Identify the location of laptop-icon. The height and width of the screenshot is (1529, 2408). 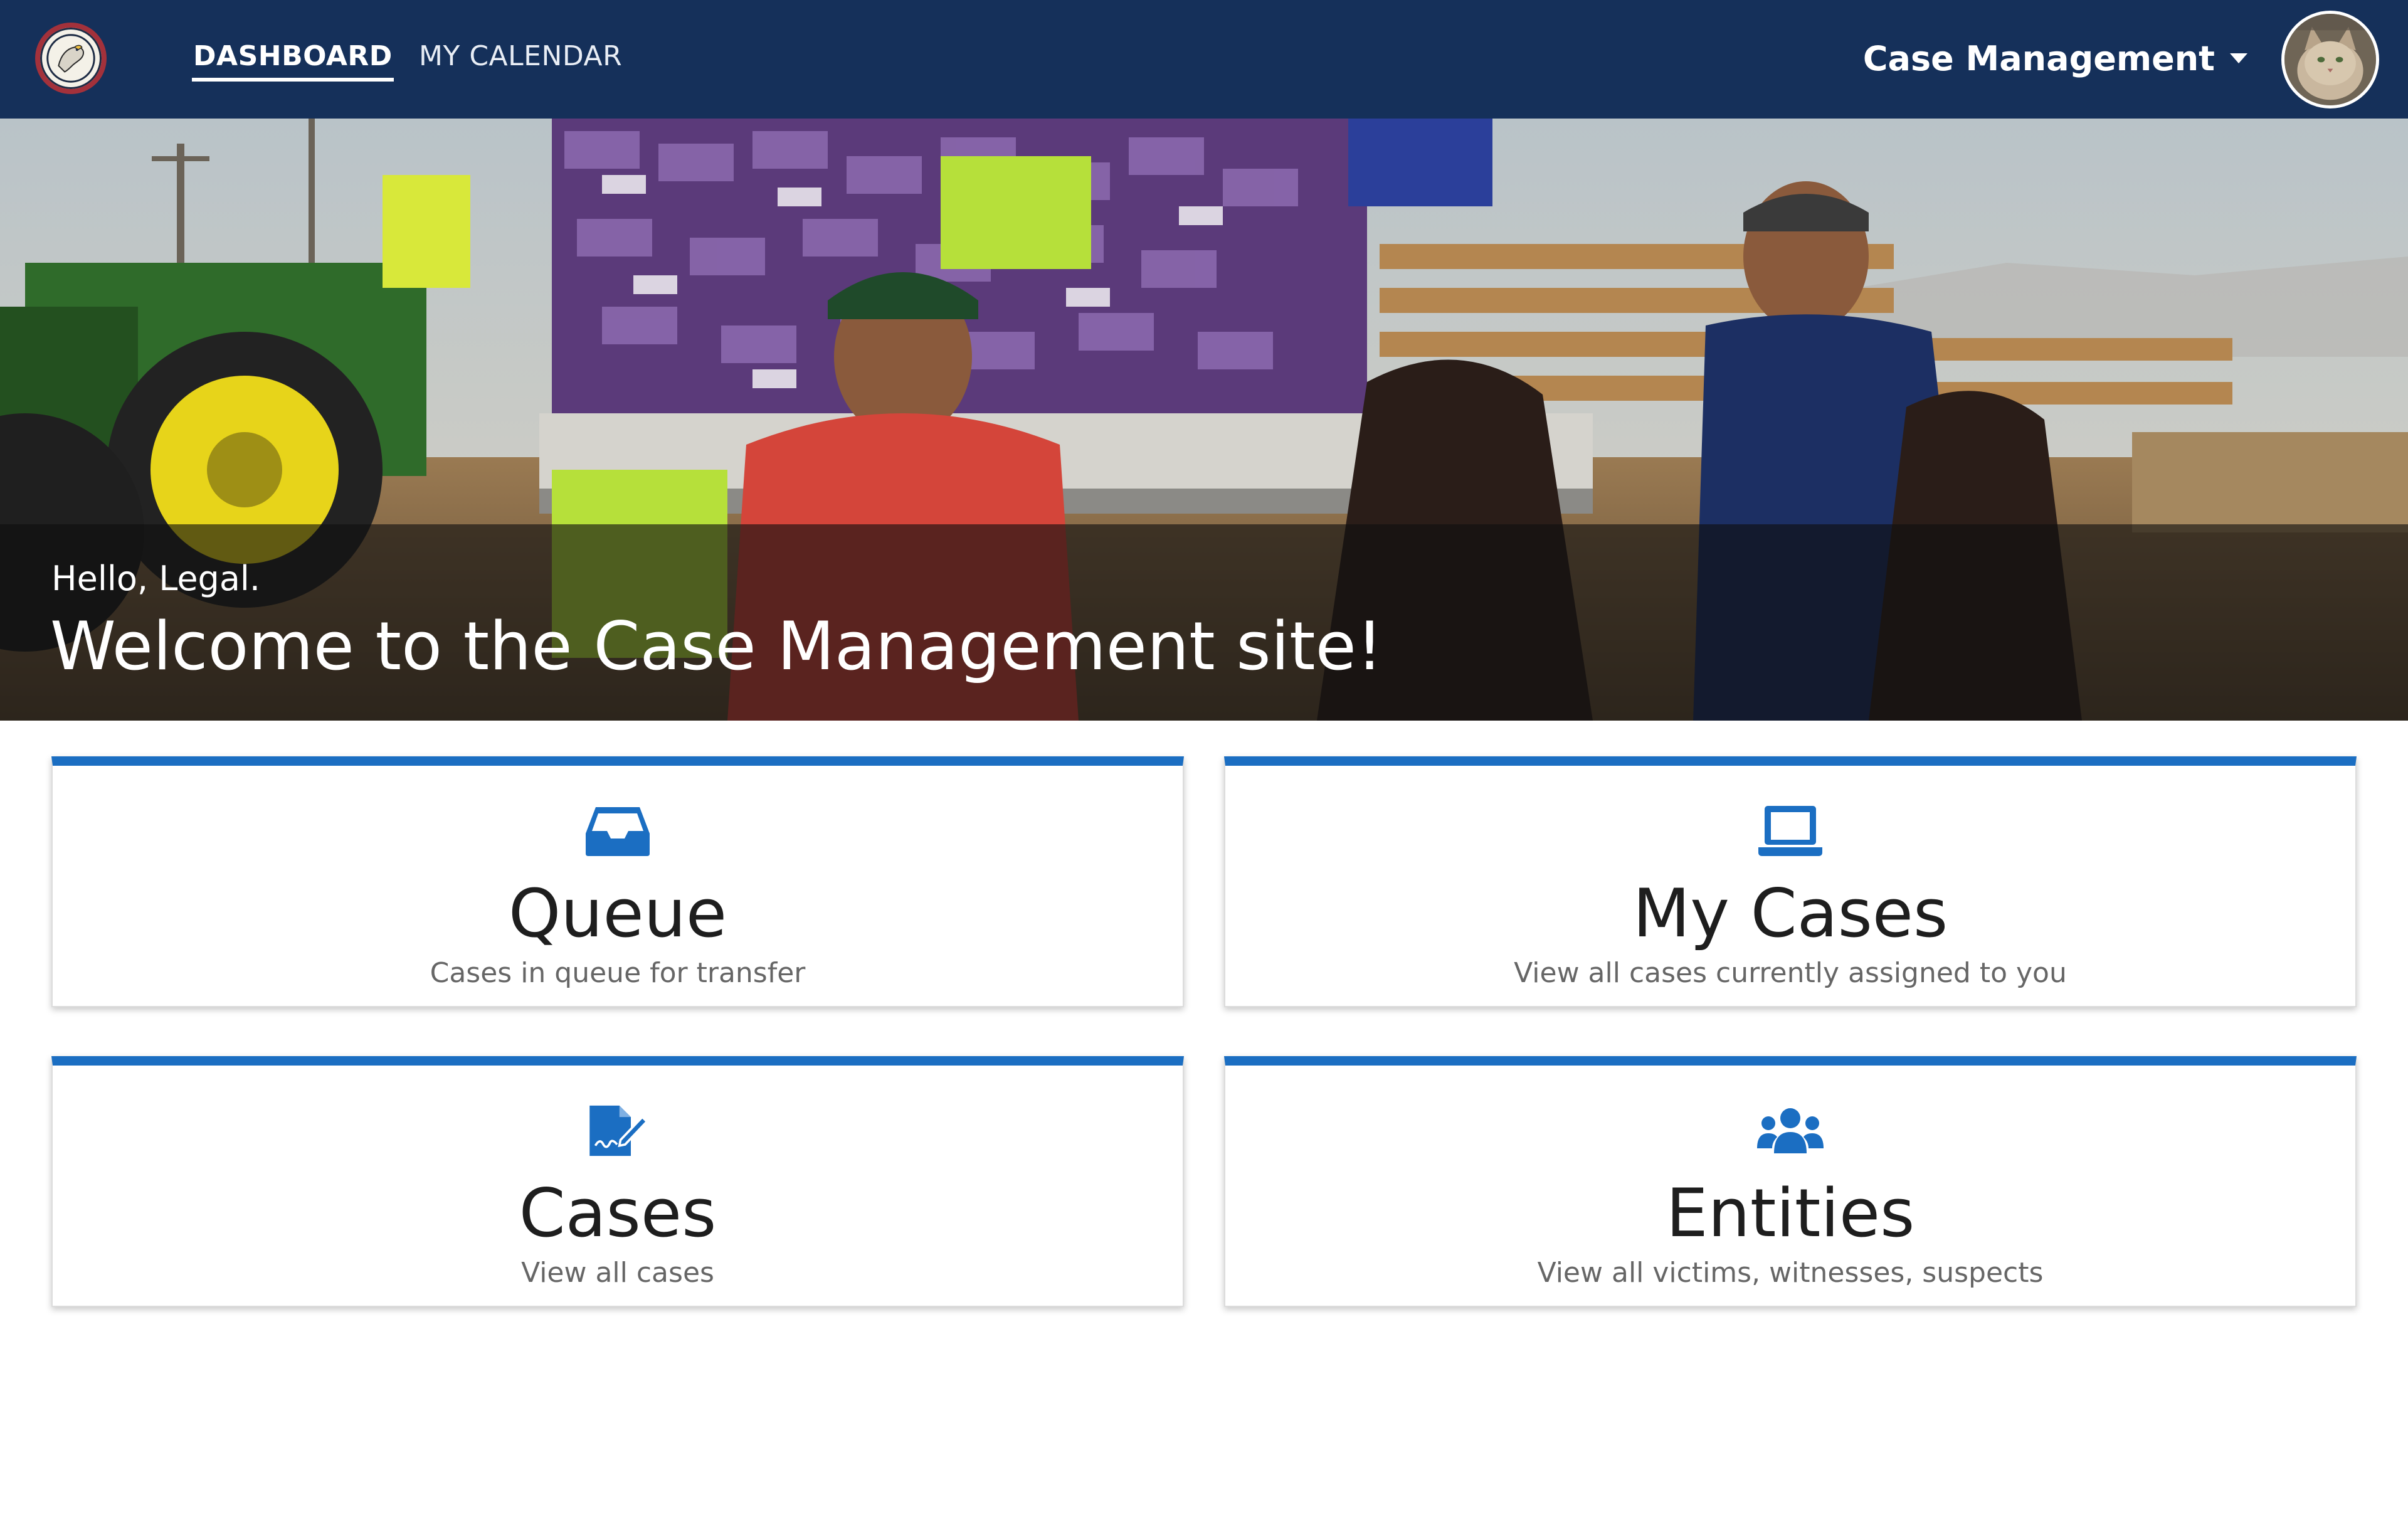
(1790, 831).